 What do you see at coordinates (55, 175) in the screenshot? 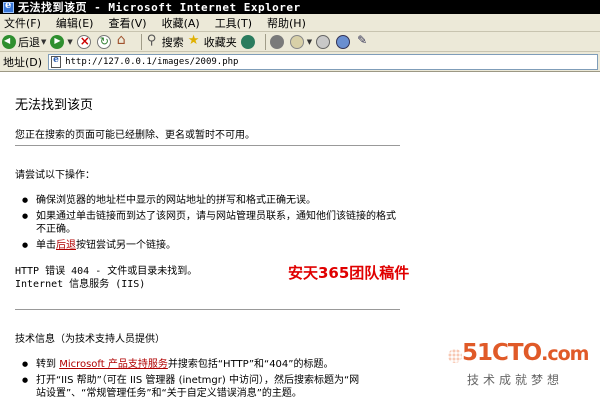
I see `try-heading: 请尝试以下操作：` at bounding box center [55, 175].